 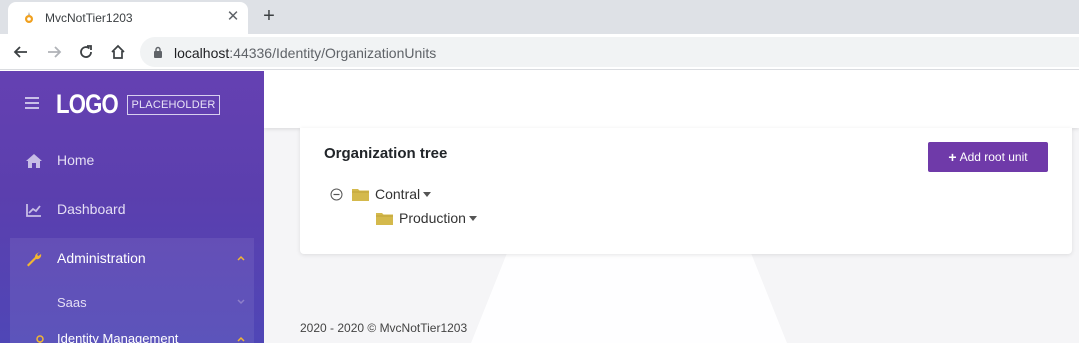 I want to click on reload-icon, so click(x=86, y=51).